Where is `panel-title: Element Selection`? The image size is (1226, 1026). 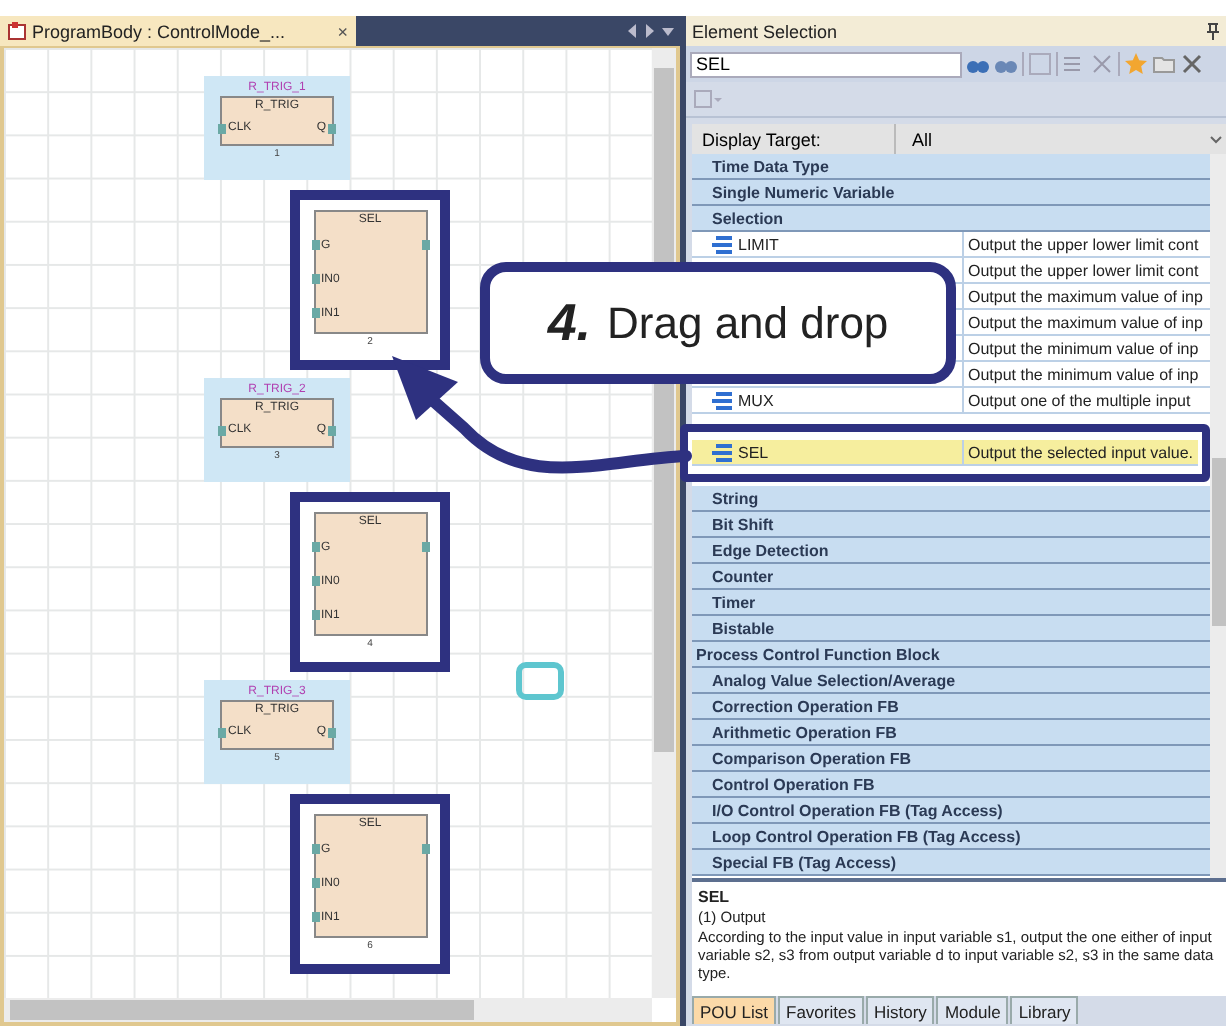 panel-title: Element Selection is located at coordinates (766, 31).